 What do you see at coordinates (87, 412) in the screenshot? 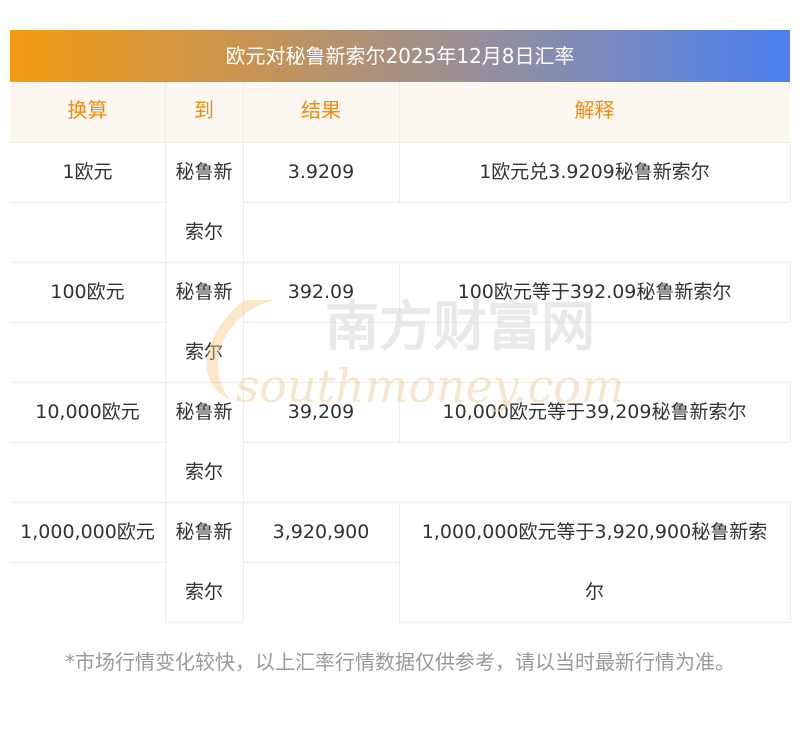
I see `cell-from: 10,000欧元` at bounding box center [87, 412].